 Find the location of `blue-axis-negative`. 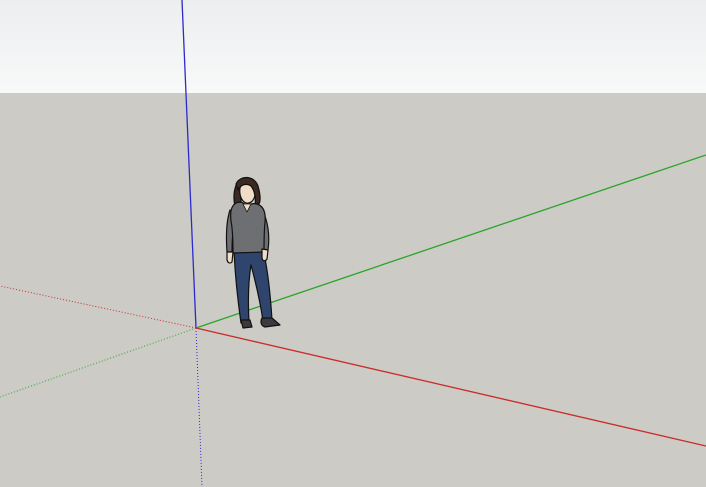

blue-axis-negative is located at coordinates (199, 407).